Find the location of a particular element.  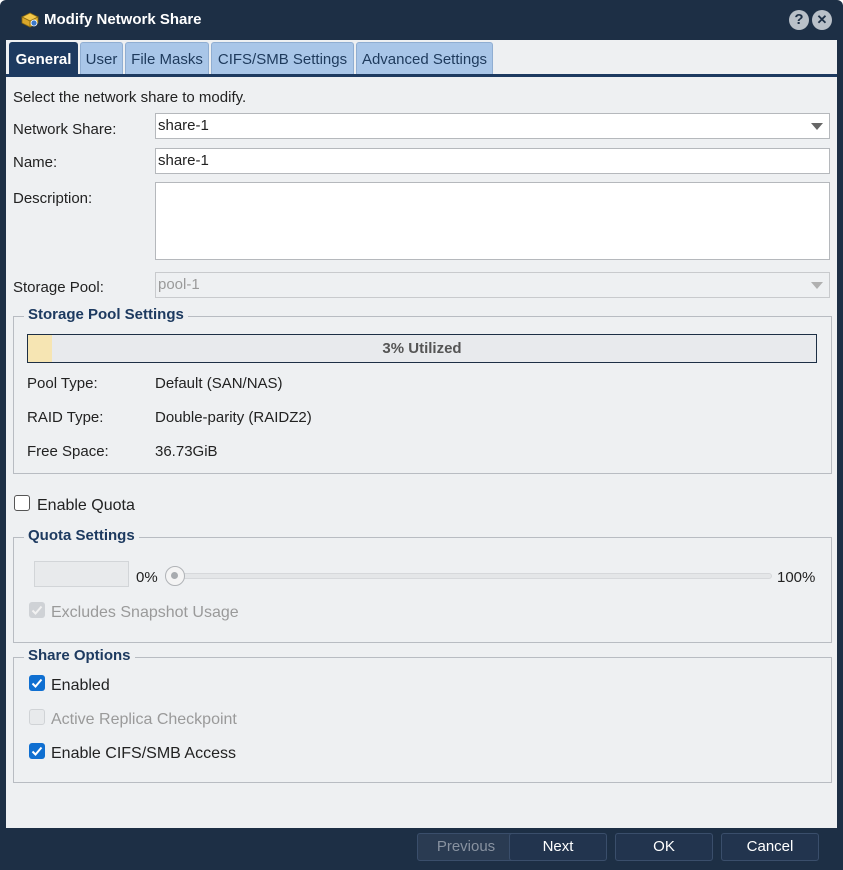

network-share-label: Network Share: is located at coordinates (65, 129).